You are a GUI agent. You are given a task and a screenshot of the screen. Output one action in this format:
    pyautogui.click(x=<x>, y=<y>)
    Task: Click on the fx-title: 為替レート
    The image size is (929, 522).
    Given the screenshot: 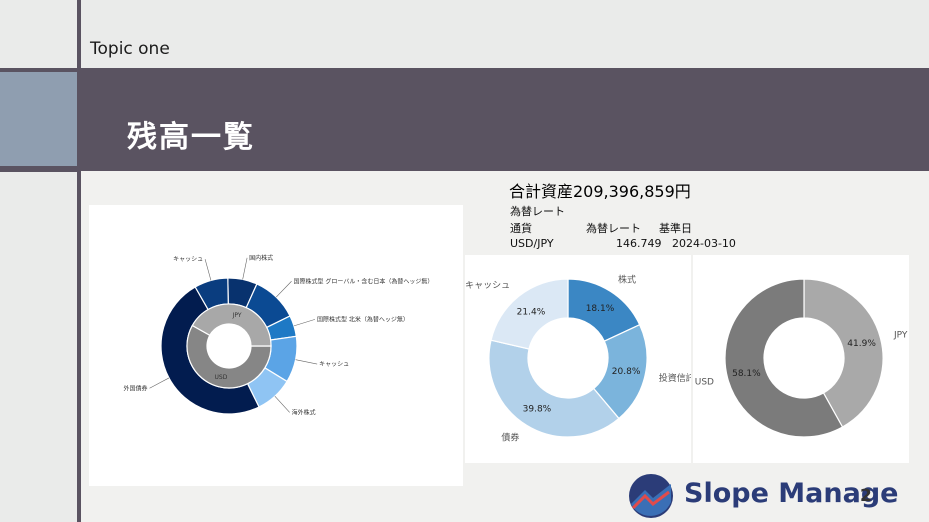 What is the action you would take?
    pyautogui.click(x=537, y=211)
    